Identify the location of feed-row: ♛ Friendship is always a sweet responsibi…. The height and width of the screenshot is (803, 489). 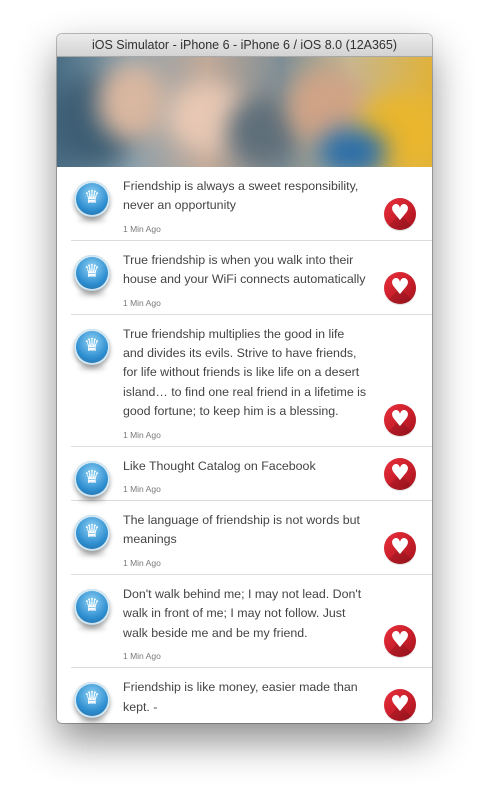
(251, 204).